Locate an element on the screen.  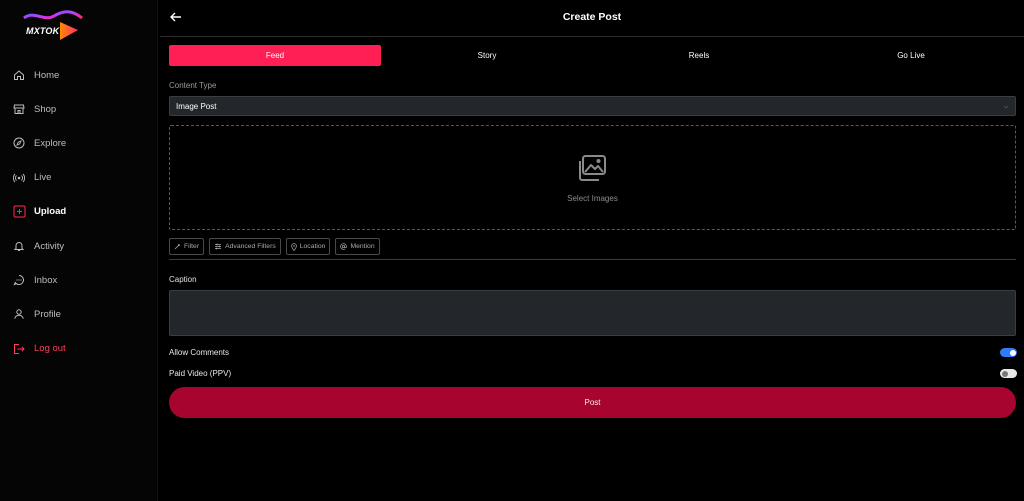
post-button: Post is located at coordinates (592, 402).